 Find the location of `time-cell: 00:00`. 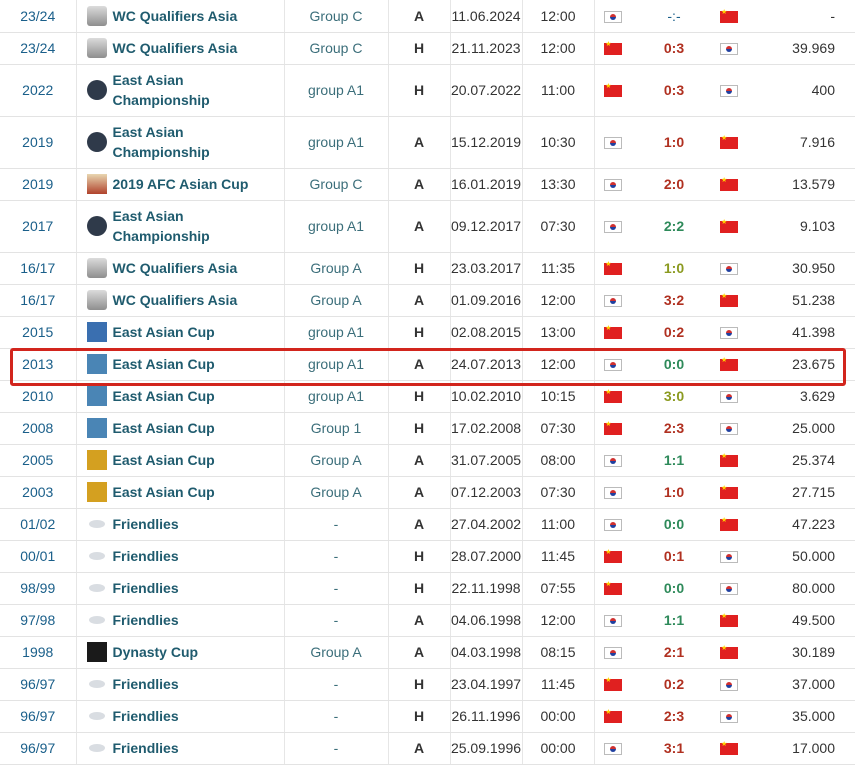

time-cell: 00:00 is located at coordinates (558, 716).